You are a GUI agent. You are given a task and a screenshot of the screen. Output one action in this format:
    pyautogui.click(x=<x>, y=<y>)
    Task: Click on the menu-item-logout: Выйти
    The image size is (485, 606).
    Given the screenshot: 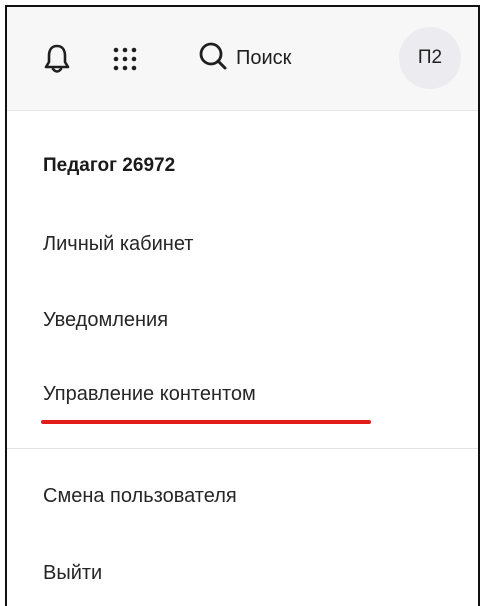 What is the action you would take?
    pyautogui.click(x=72, y=573)
    